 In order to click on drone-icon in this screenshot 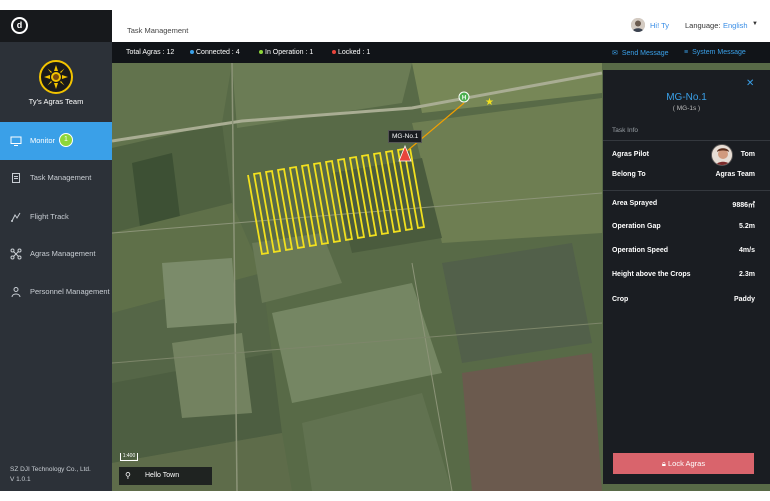, I will do `click(16, 254)`.